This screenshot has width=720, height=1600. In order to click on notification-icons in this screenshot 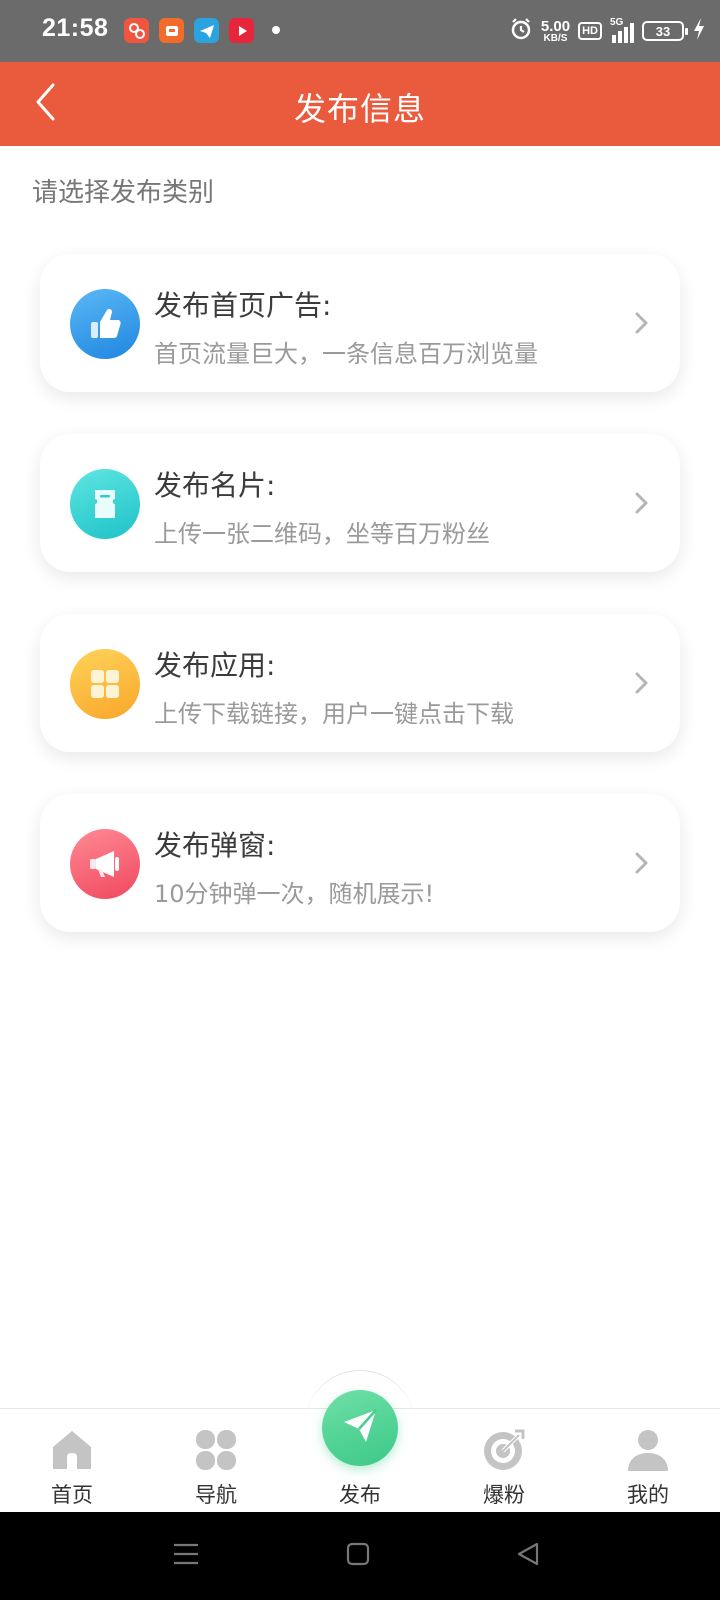, I will do `click(189, 30)`.